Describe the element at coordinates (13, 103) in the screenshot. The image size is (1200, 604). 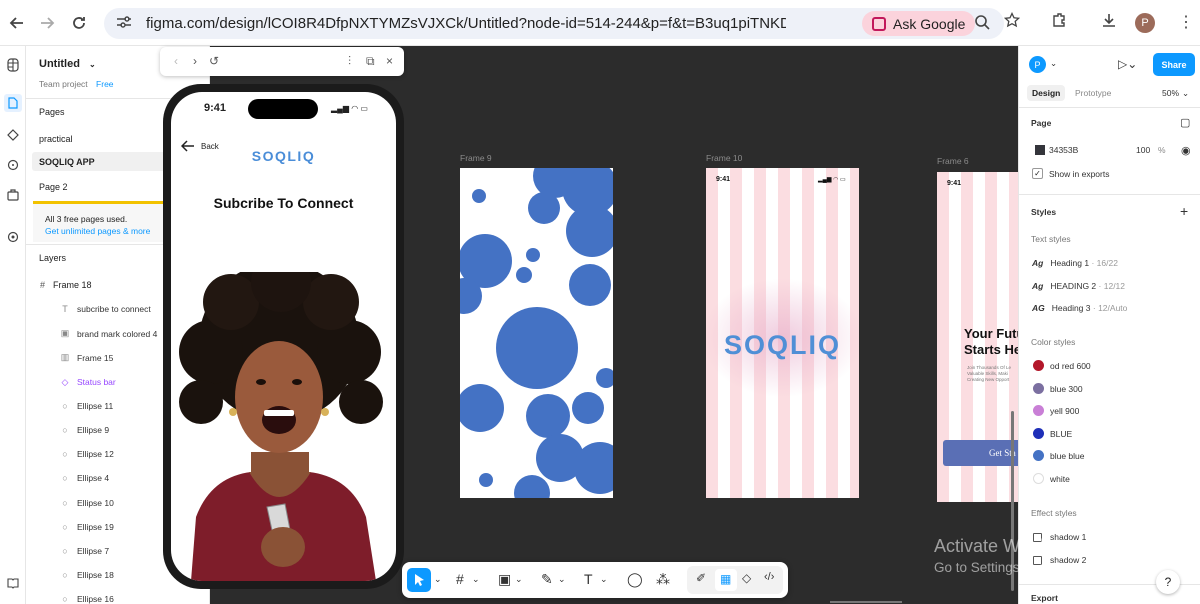
I see `file-icon` at that location.